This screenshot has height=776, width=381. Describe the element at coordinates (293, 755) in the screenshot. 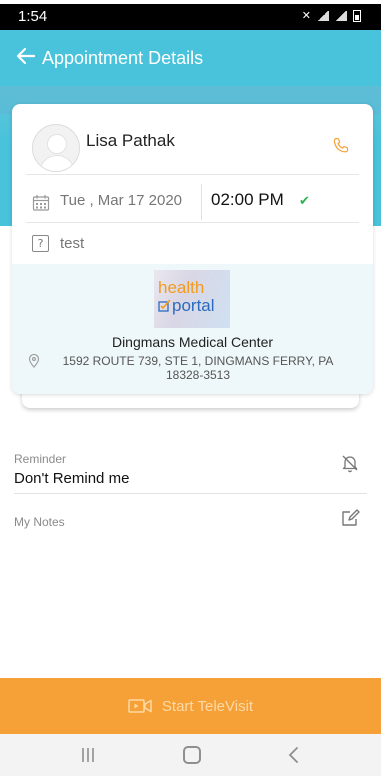

I see `nav-back-icon` at that location.